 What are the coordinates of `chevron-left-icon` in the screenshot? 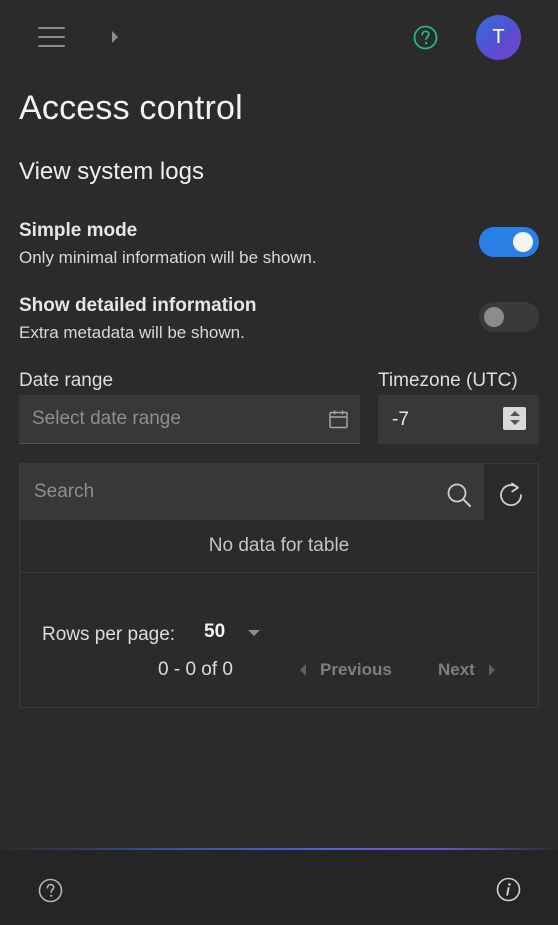 It's located at (303, 670).